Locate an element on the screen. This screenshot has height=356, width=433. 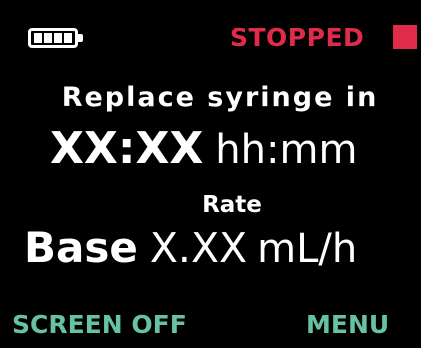
menu-button: MENU is located at coordinates (347, 325).